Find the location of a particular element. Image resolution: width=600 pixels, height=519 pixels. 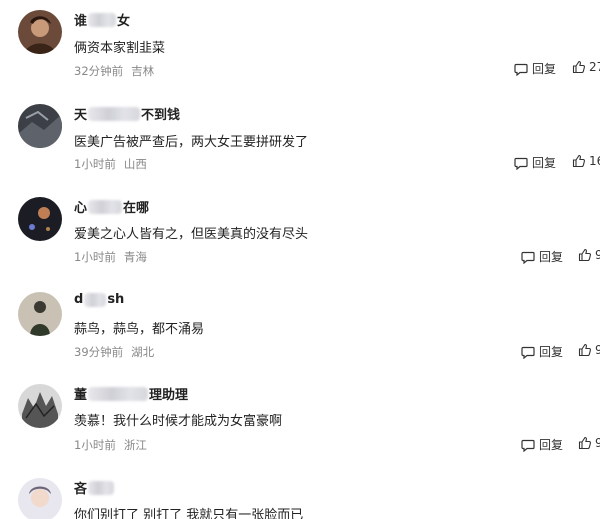

comment-text: 蒜鸟，蒜鸟，都不涌易 is located at coordinates (139, 329).